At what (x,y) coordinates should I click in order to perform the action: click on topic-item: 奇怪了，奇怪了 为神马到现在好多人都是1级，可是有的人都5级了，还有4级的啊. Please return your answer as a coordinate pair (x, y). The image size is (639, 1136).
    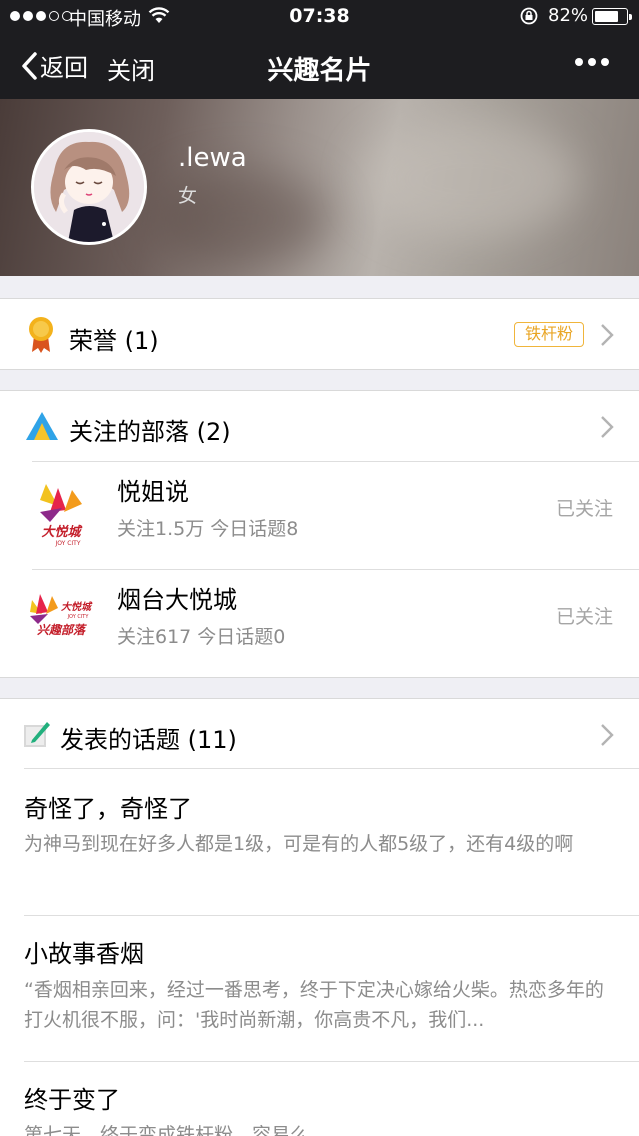
    Looking at the image, I should click on (319, 842).